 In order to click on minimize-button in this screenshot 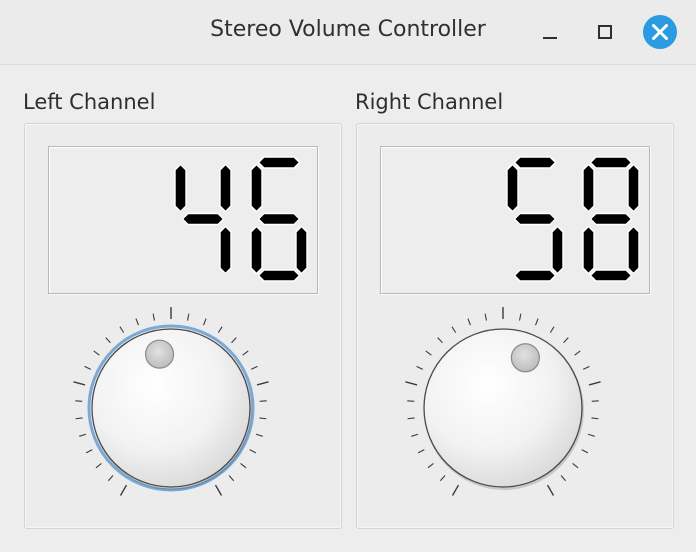, I will do `click(549, 32)`.